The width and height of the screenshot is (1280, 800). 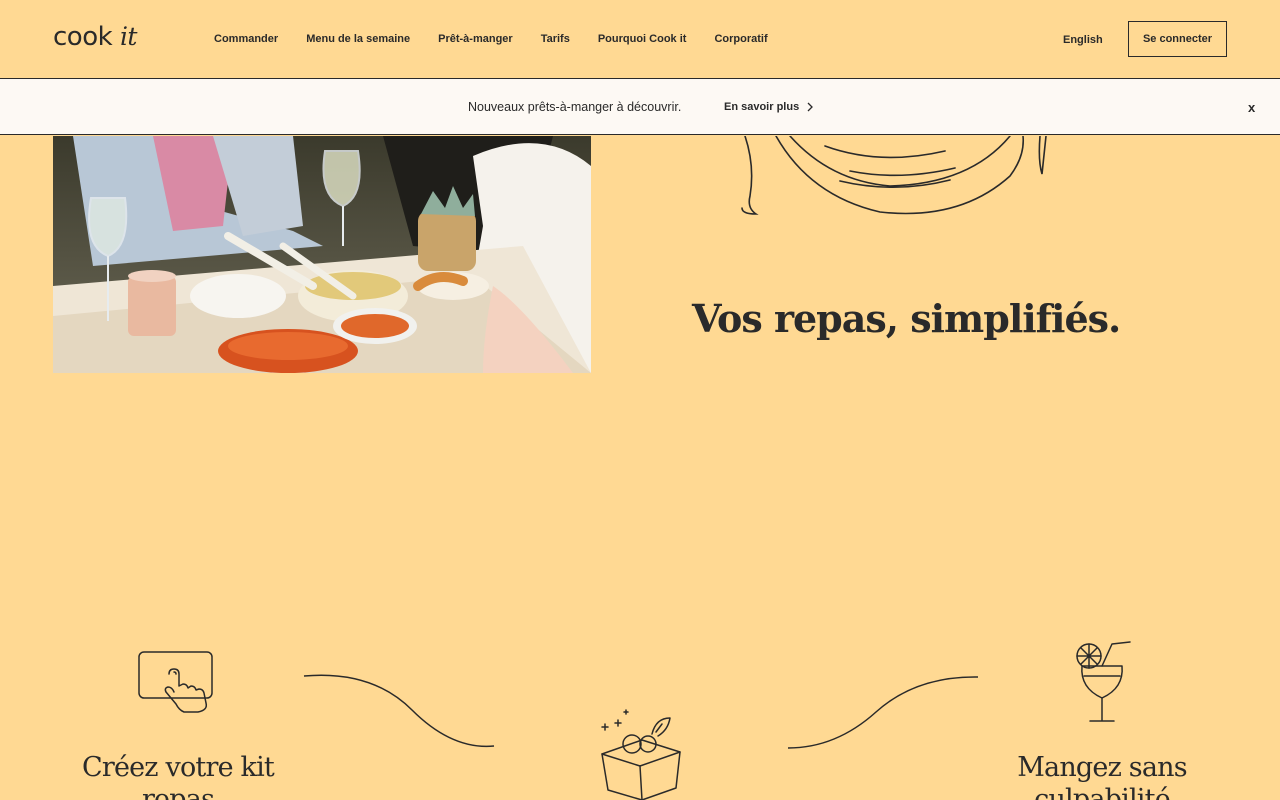 What do you see at coordinates (740, 39) in the screenshot?
I see `nav-item-corporatif: Corporatif` at bounding box center [740, 39].